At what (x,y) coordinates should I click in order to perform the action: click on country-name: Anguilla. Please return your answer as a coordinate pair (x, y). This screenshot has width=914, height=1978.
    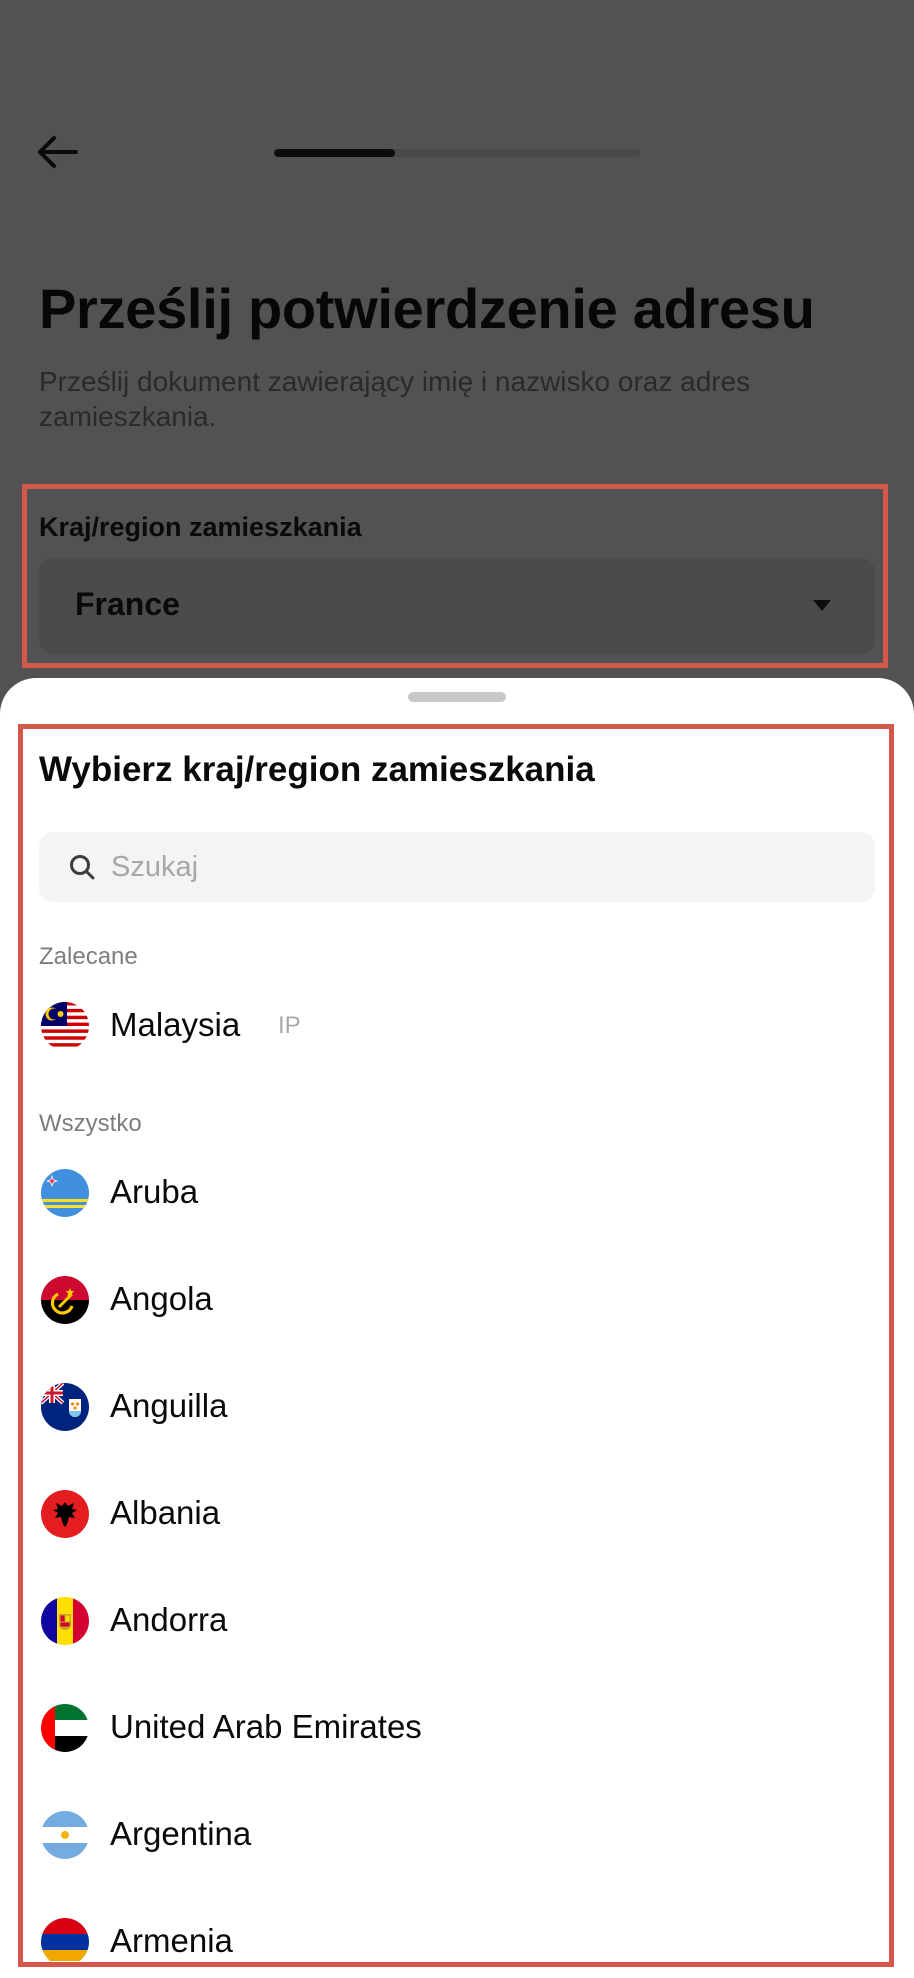
    Looking at the image, I should click on (169, 1405).